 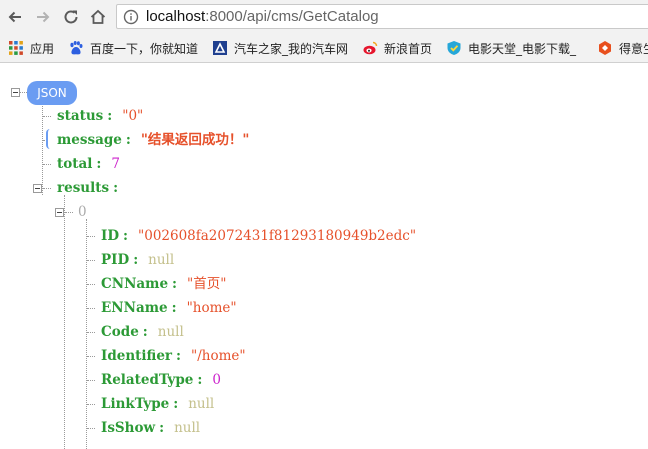 I want to click on address-bar: localhost:8000/api/cms/GetCatalog, so click(x=382, y=16).